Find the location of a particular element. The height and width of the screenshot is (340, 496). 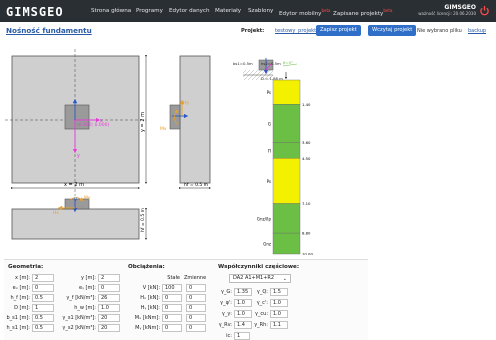

factor-row-ic: ic: 1 is located at coordinates (248, 336).